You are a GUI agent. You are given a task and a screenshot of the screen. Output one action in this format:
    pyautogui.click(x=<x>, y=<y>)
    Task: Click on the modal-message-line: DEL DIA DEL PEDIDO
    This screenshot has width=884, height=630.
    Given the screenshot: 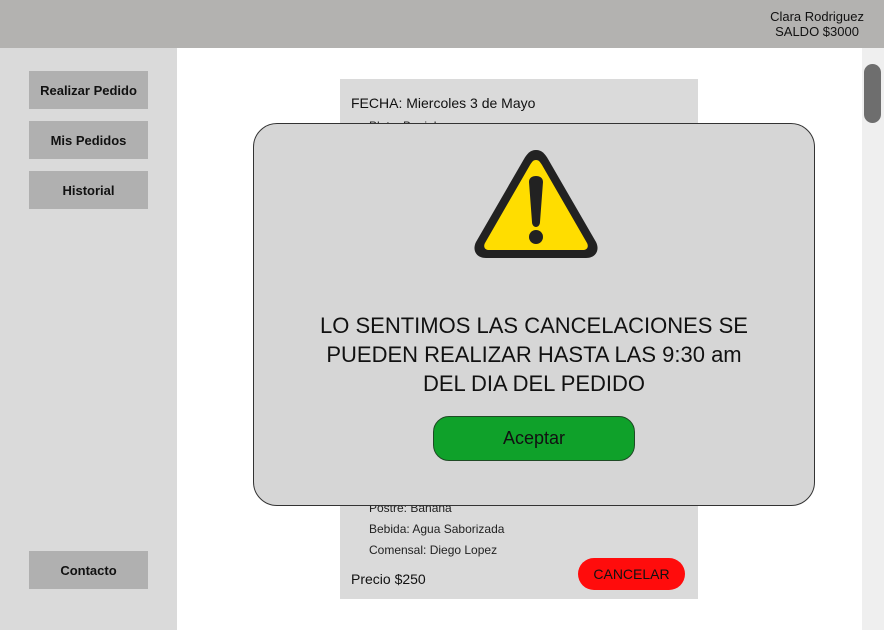 What is the action you would take?
    pyautogui.click(x=534, y=383)
    